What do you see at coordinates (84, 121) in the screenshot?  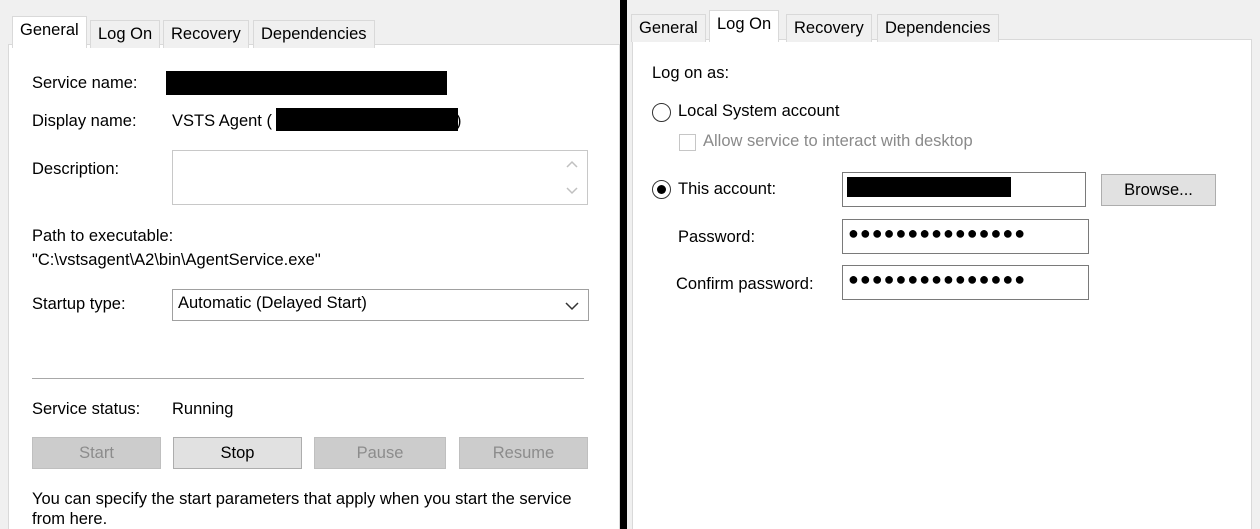 I see `display-name-label: Display name:` at bounding box center [84, 121].